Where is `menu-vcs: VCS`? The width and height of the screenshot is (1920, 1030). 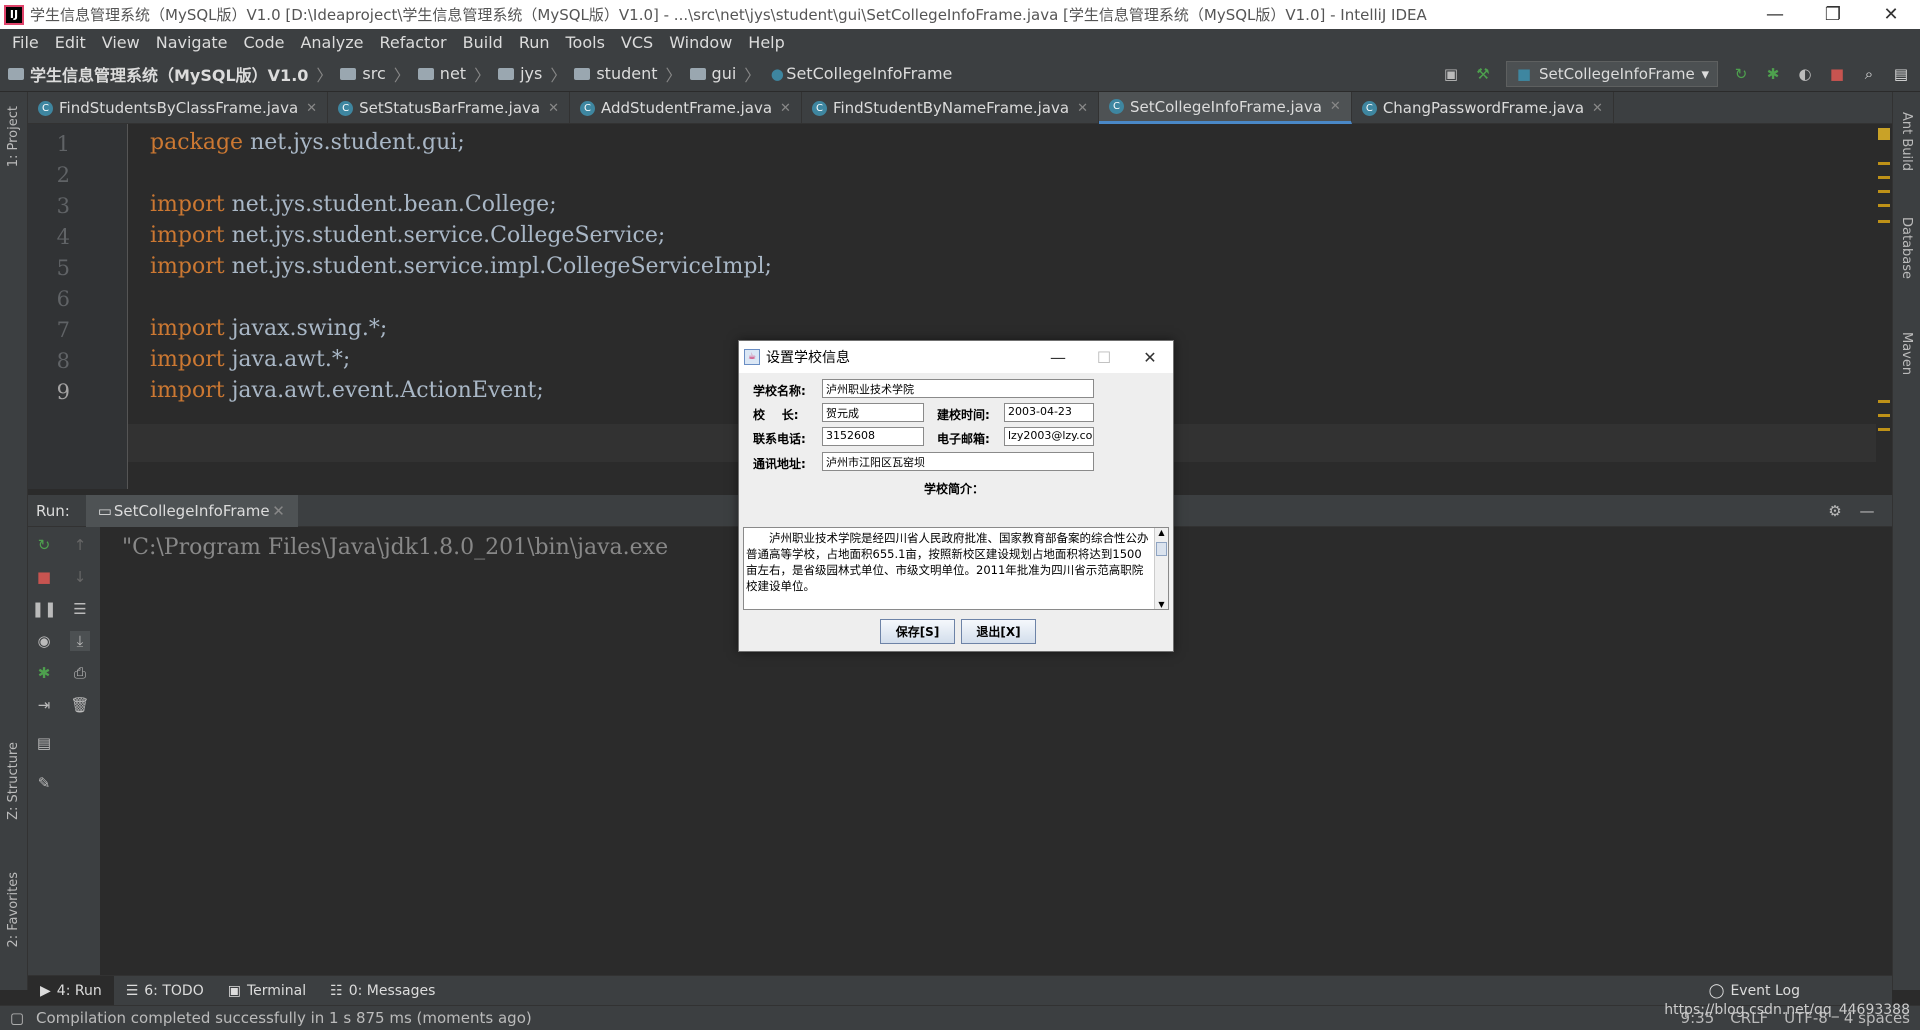
menu-vcs: VCS is located at coordinates (637, 42).